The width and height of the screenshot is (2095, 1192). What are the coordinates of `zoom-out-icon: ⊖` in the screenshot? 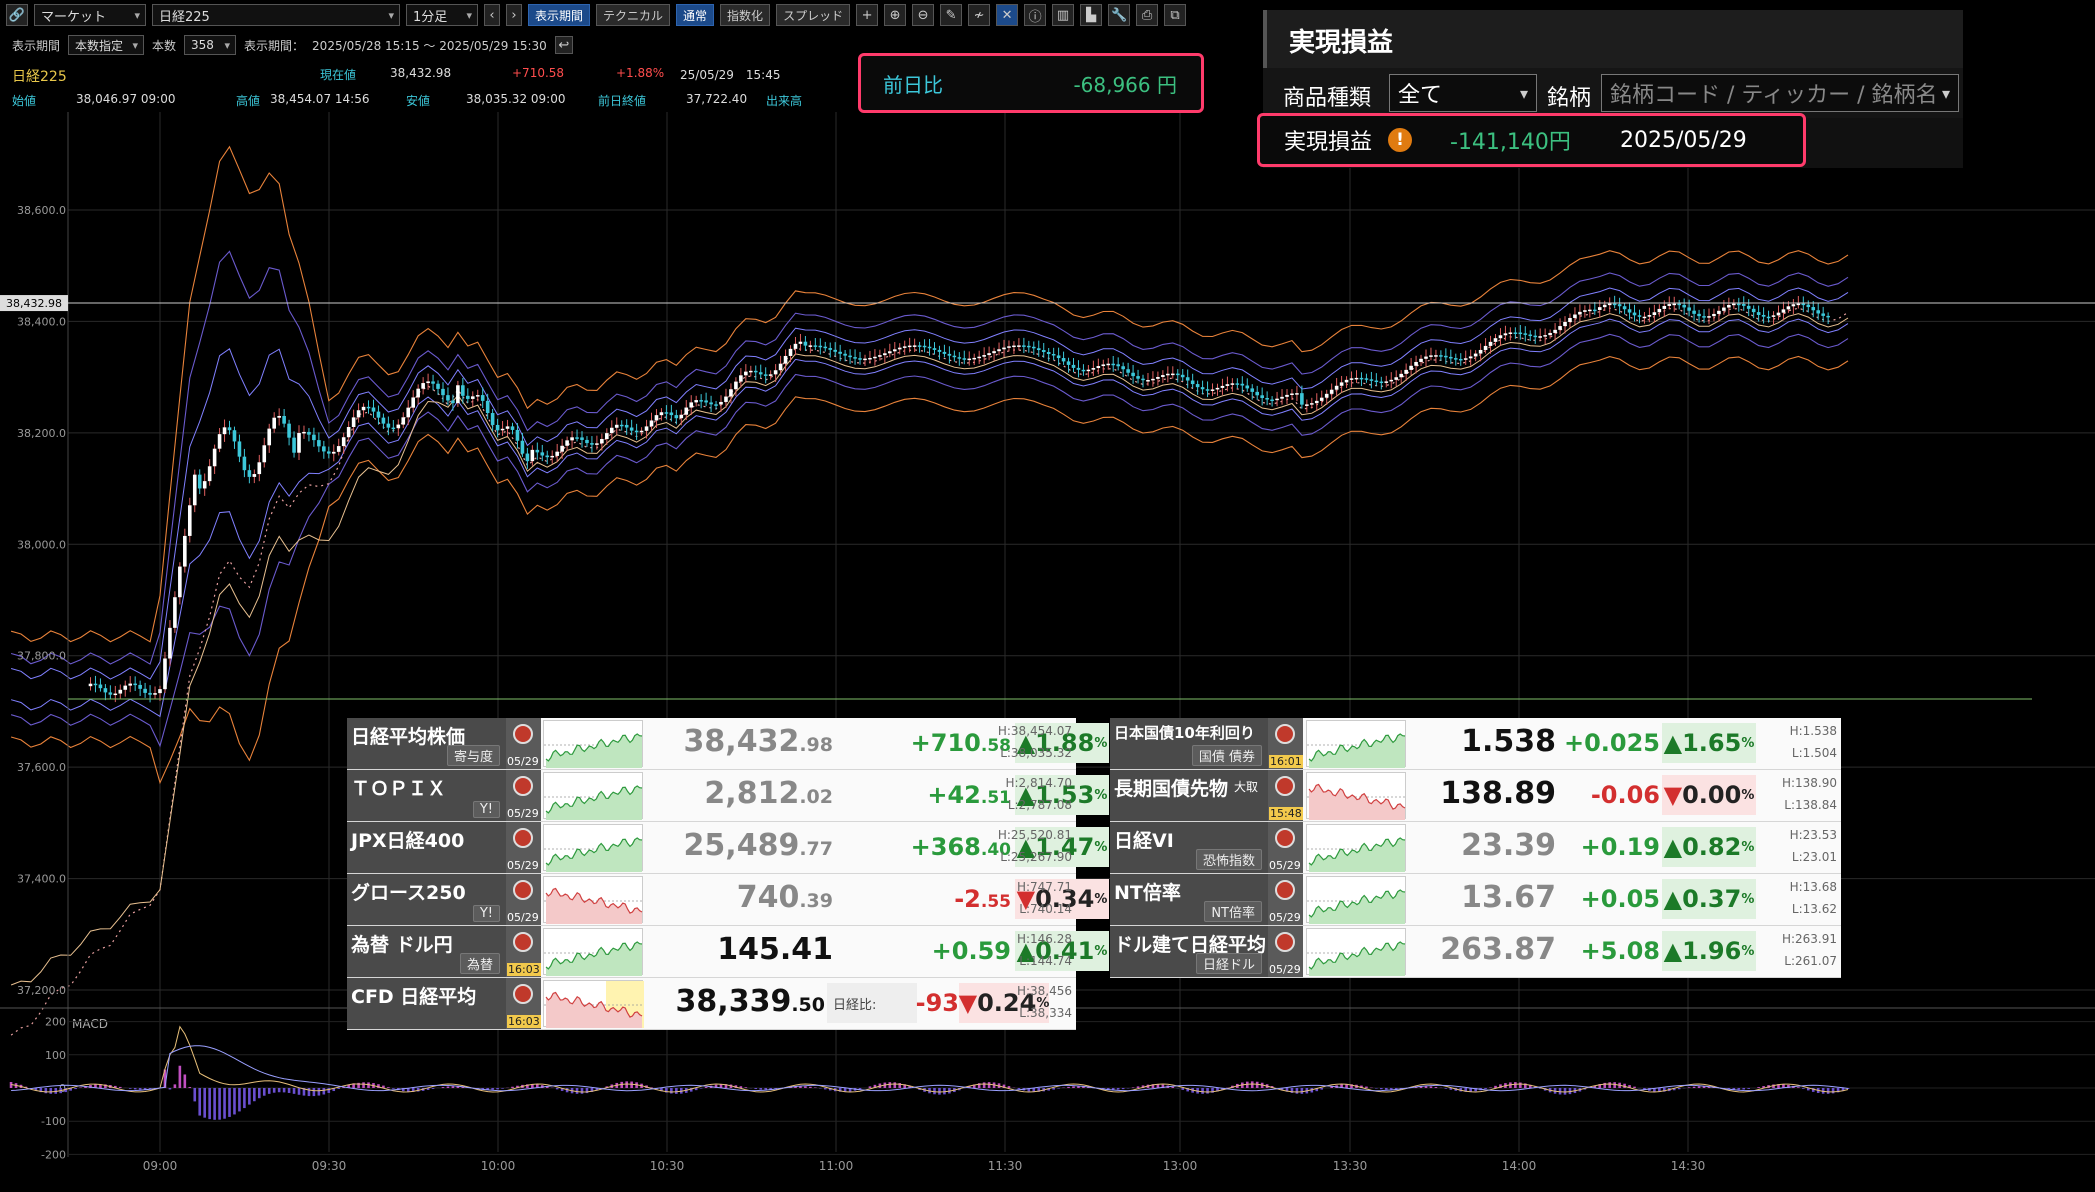 It's located at (923, 15).